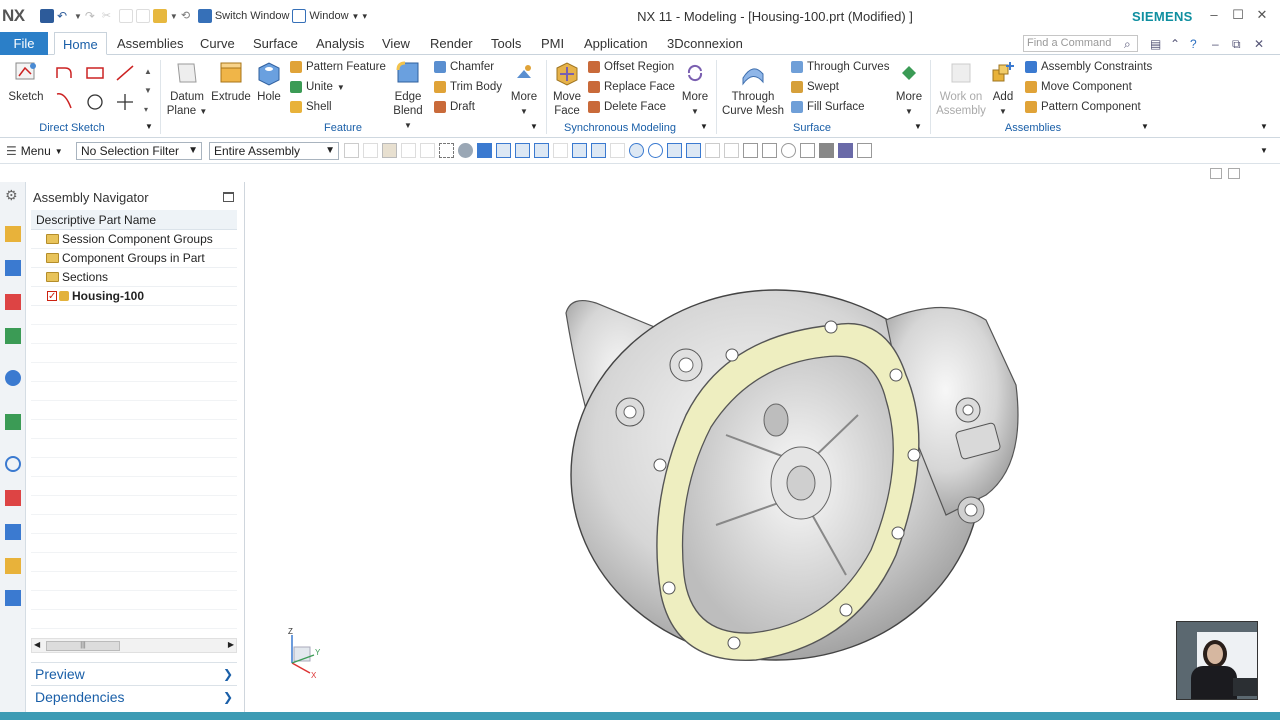  Describe the element at coordinates (1080, 43) in the screenshot. I see `find-command-input: Find a Command` at that location.